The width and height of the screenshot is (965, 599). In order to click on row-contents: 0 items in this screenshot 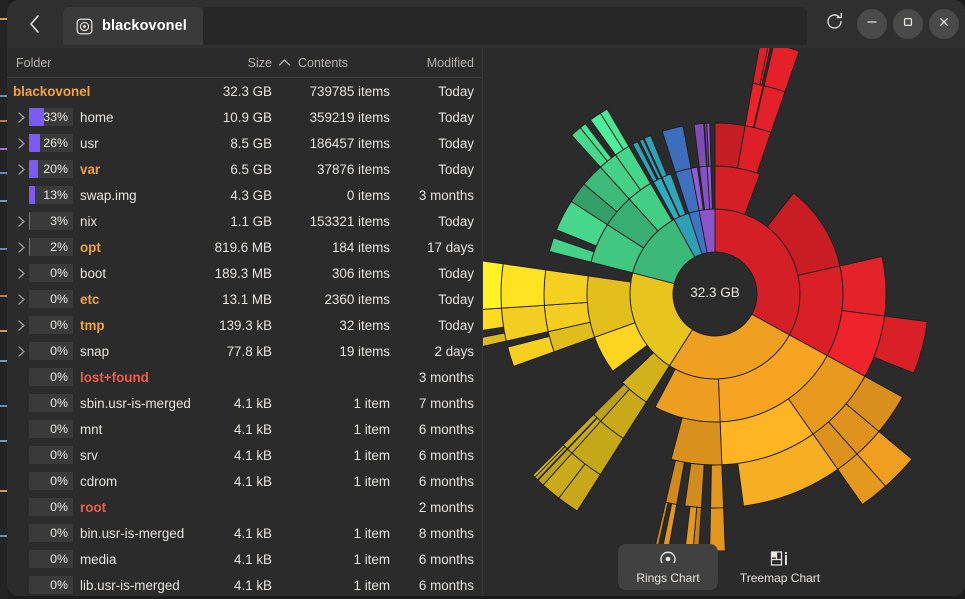, I will do `click(368, 195)`.